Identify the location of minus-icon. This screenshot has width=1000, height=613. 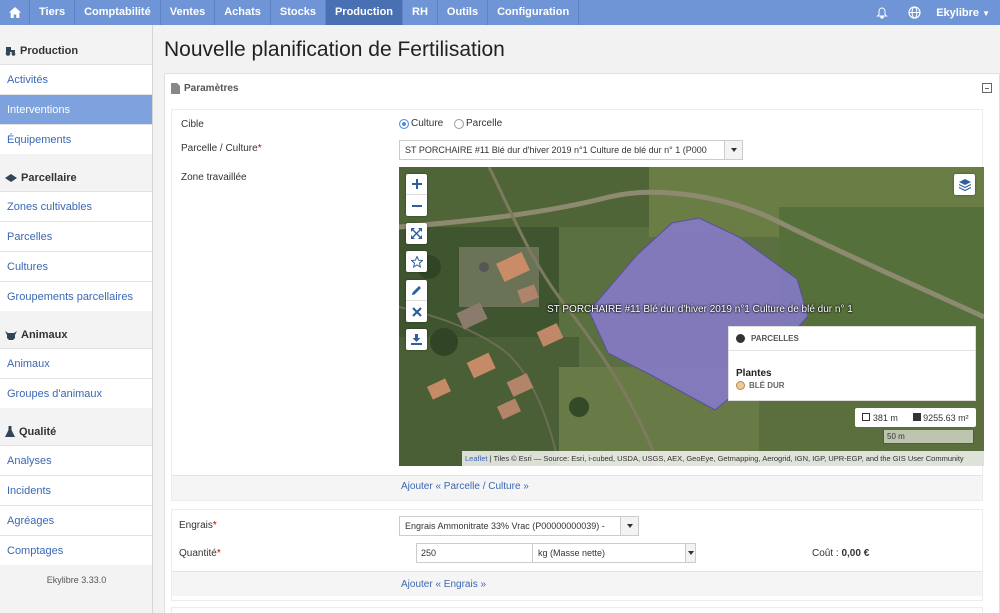
(416, 205).